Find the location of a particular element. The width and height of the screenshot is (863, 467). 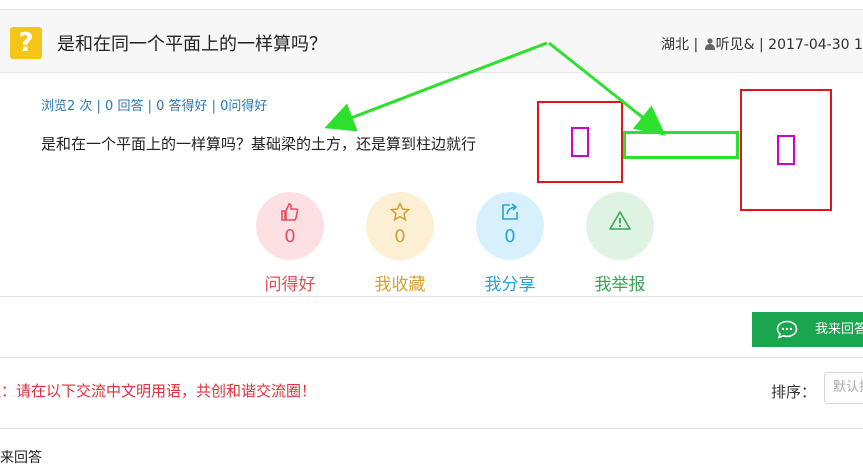

sort-select: 默认排序 is located at coordinates (843, 388).